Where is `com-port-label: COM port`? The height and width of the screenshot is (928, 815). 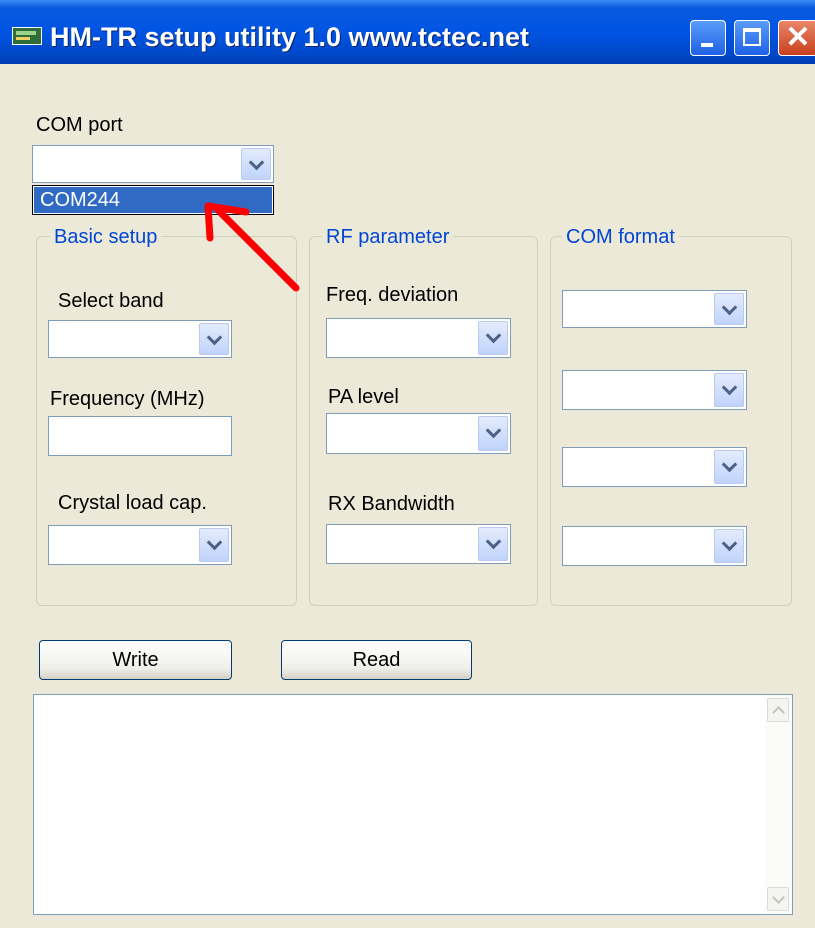 com-port-label: COM port is located at coordinates (79, 125).